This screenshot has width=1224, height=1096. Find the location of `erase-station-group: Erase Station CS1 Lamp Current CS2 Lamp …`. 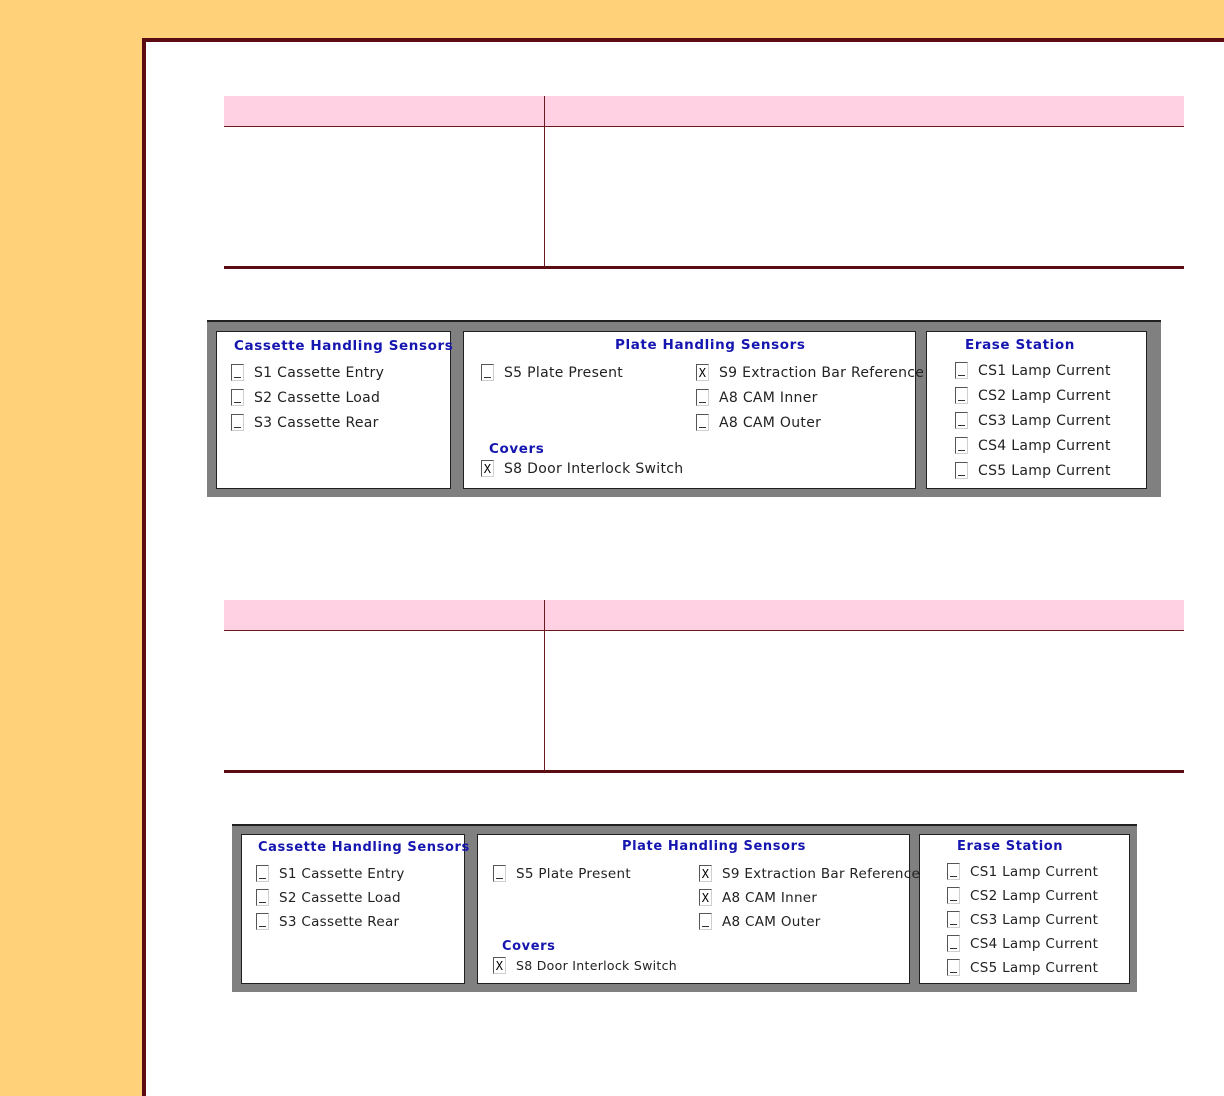

erase-station-group: Erase Station CS1 Lamp Current CS2 Lamp … is located at coordinates (1036, 410).